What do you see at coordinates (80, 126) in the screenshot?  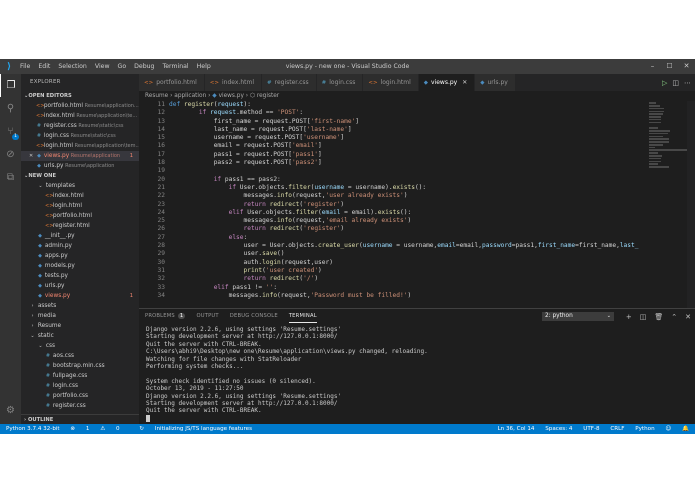 I see `open-editor-item: # register.css Resume\static\css` at bounding box center [80, 126].